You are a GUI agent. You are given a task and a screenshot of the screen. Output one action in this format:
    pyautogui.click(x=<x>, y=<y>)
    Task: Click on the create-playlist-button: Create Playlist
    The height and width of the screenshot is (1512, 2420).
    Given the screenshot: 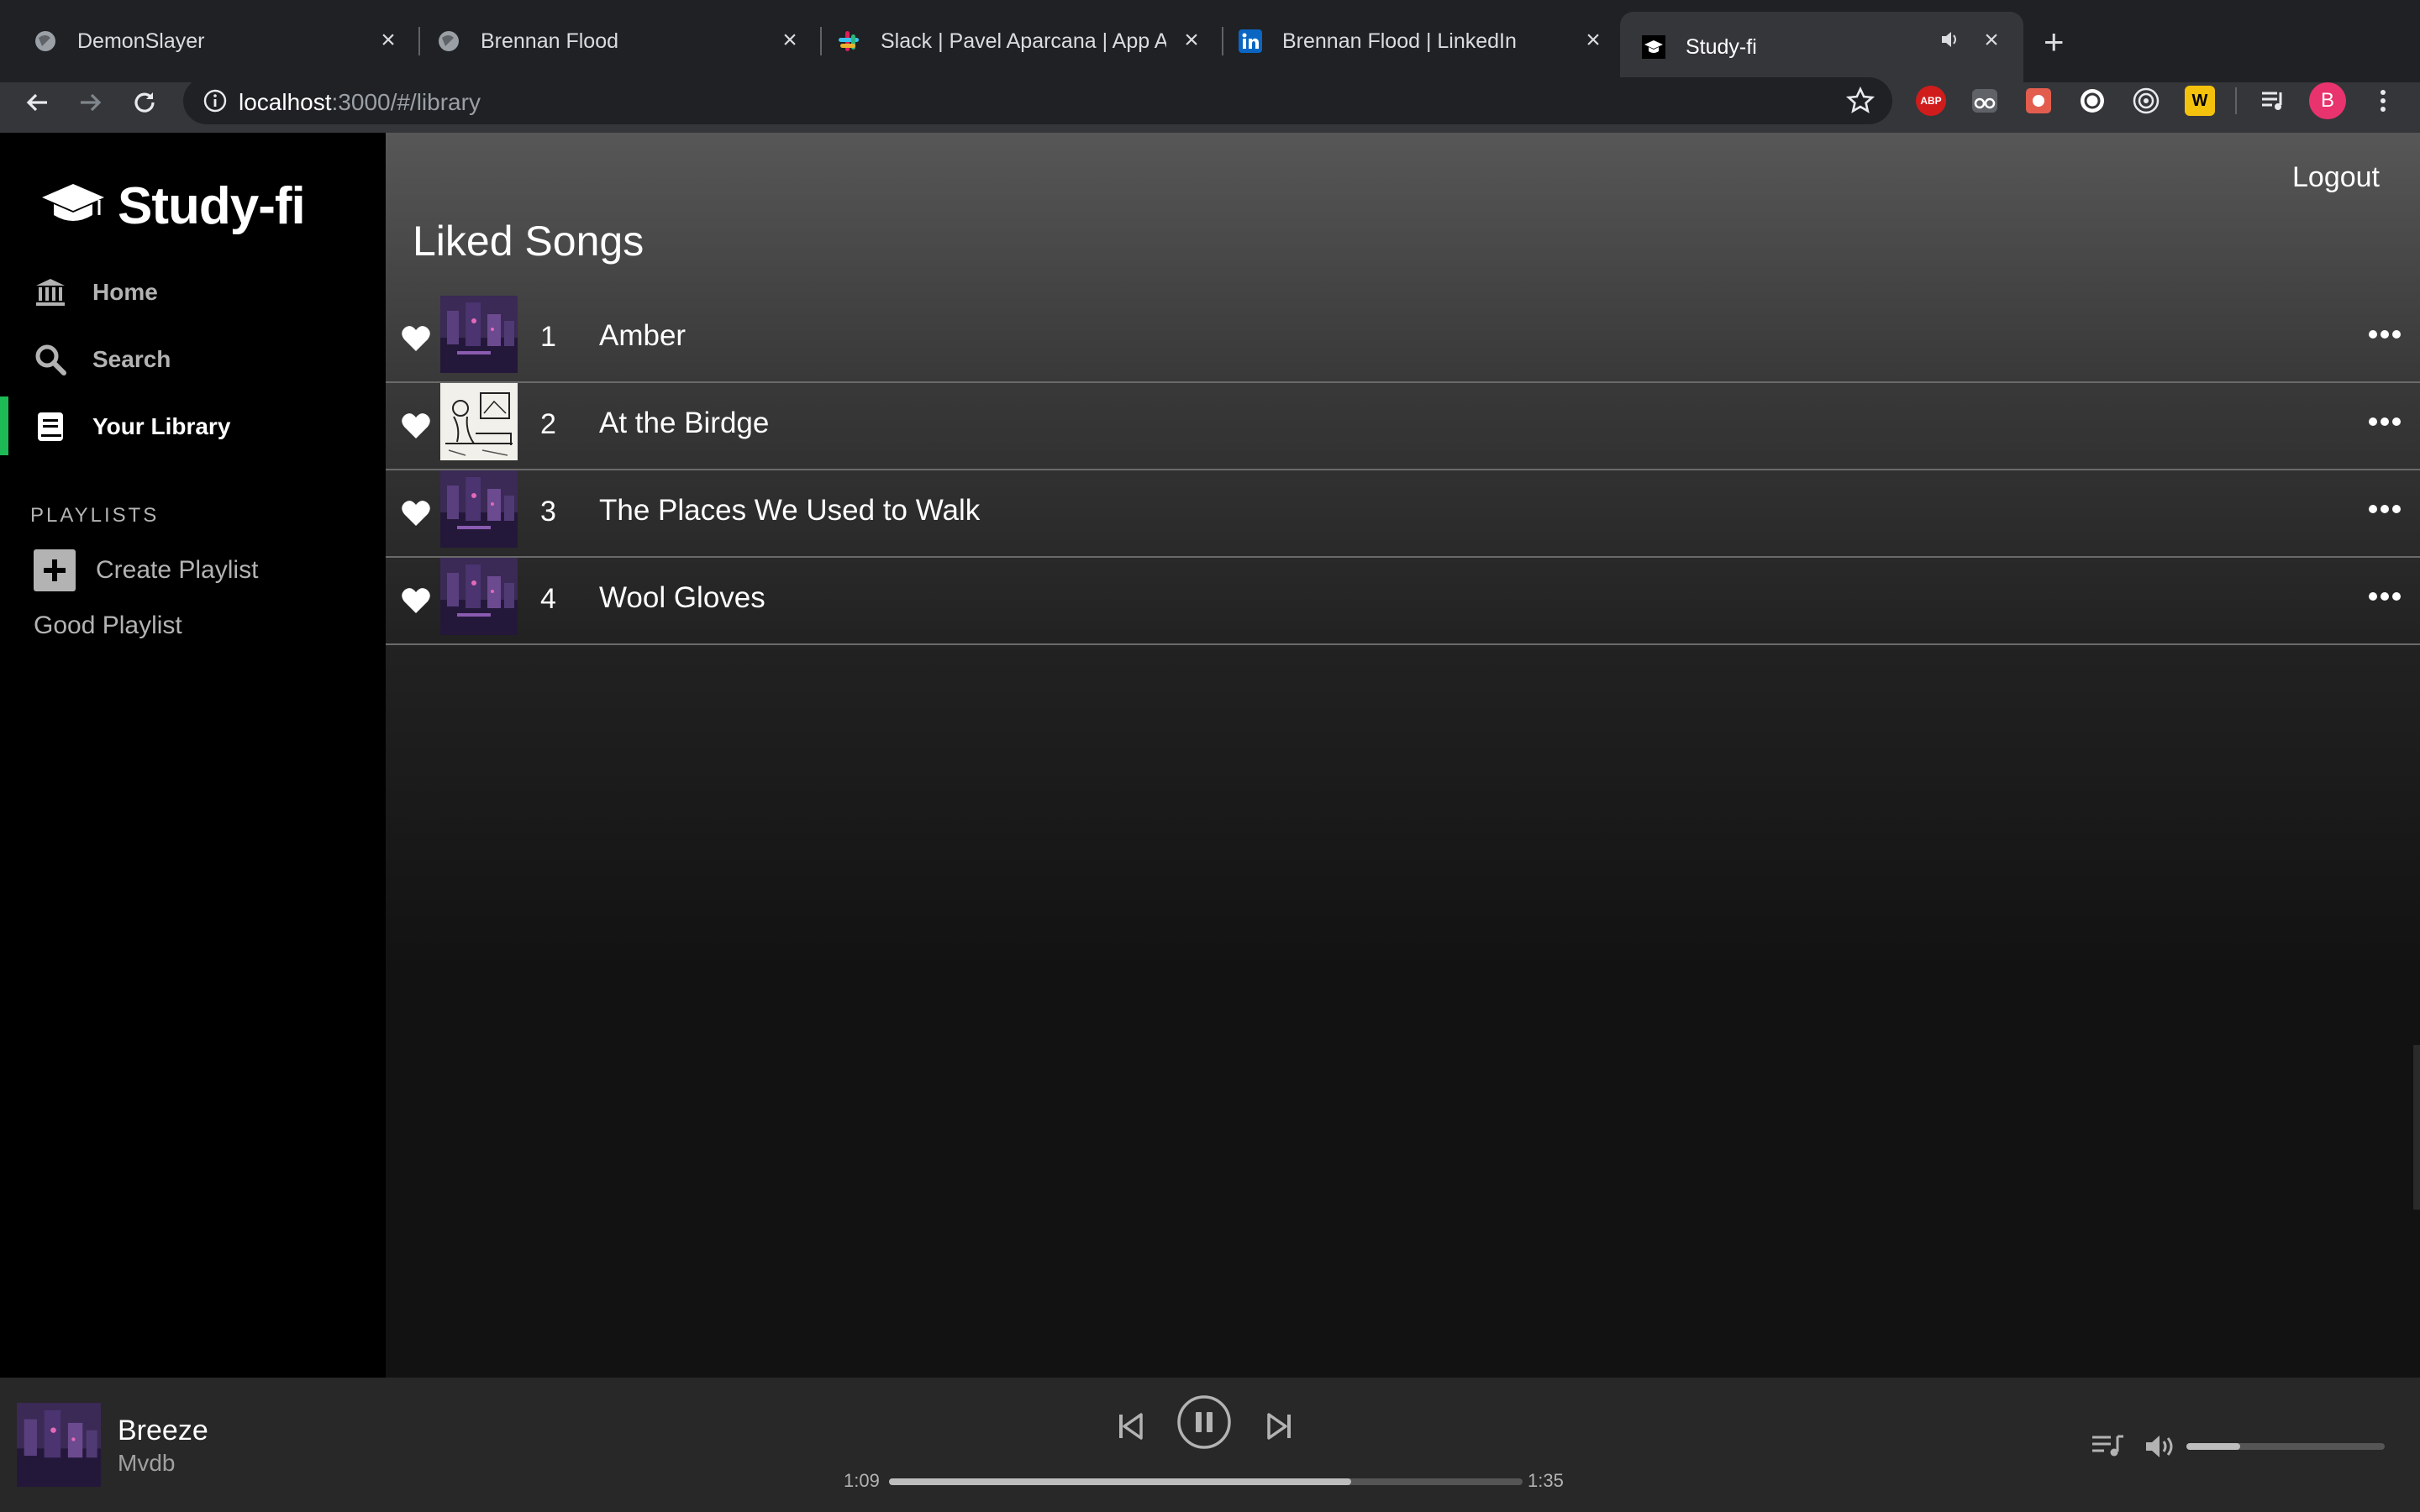 What is the action you would take?
    pyautogui.click(x=146, y=570)
    